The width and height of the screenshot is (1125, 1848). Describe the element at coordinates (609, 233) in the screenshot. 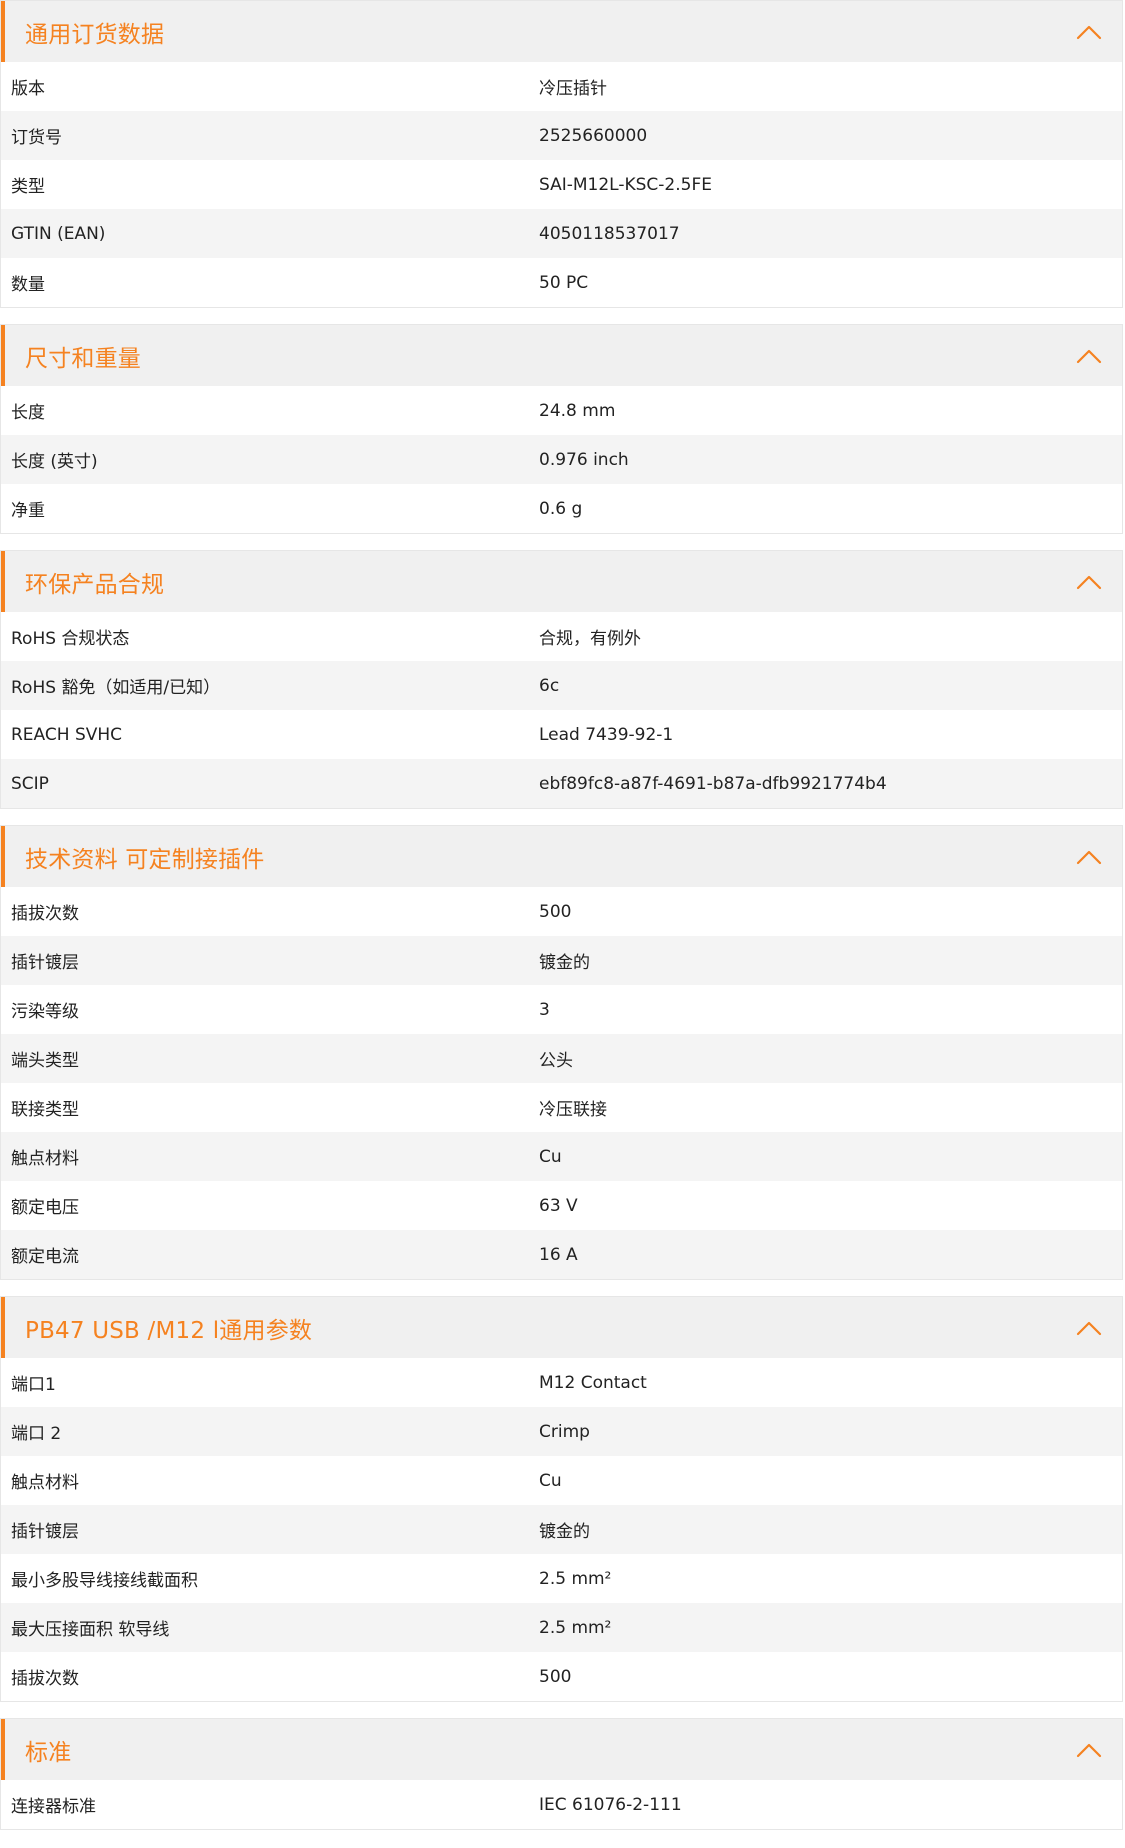

I see `spec-value: 4050118537017` at that location.